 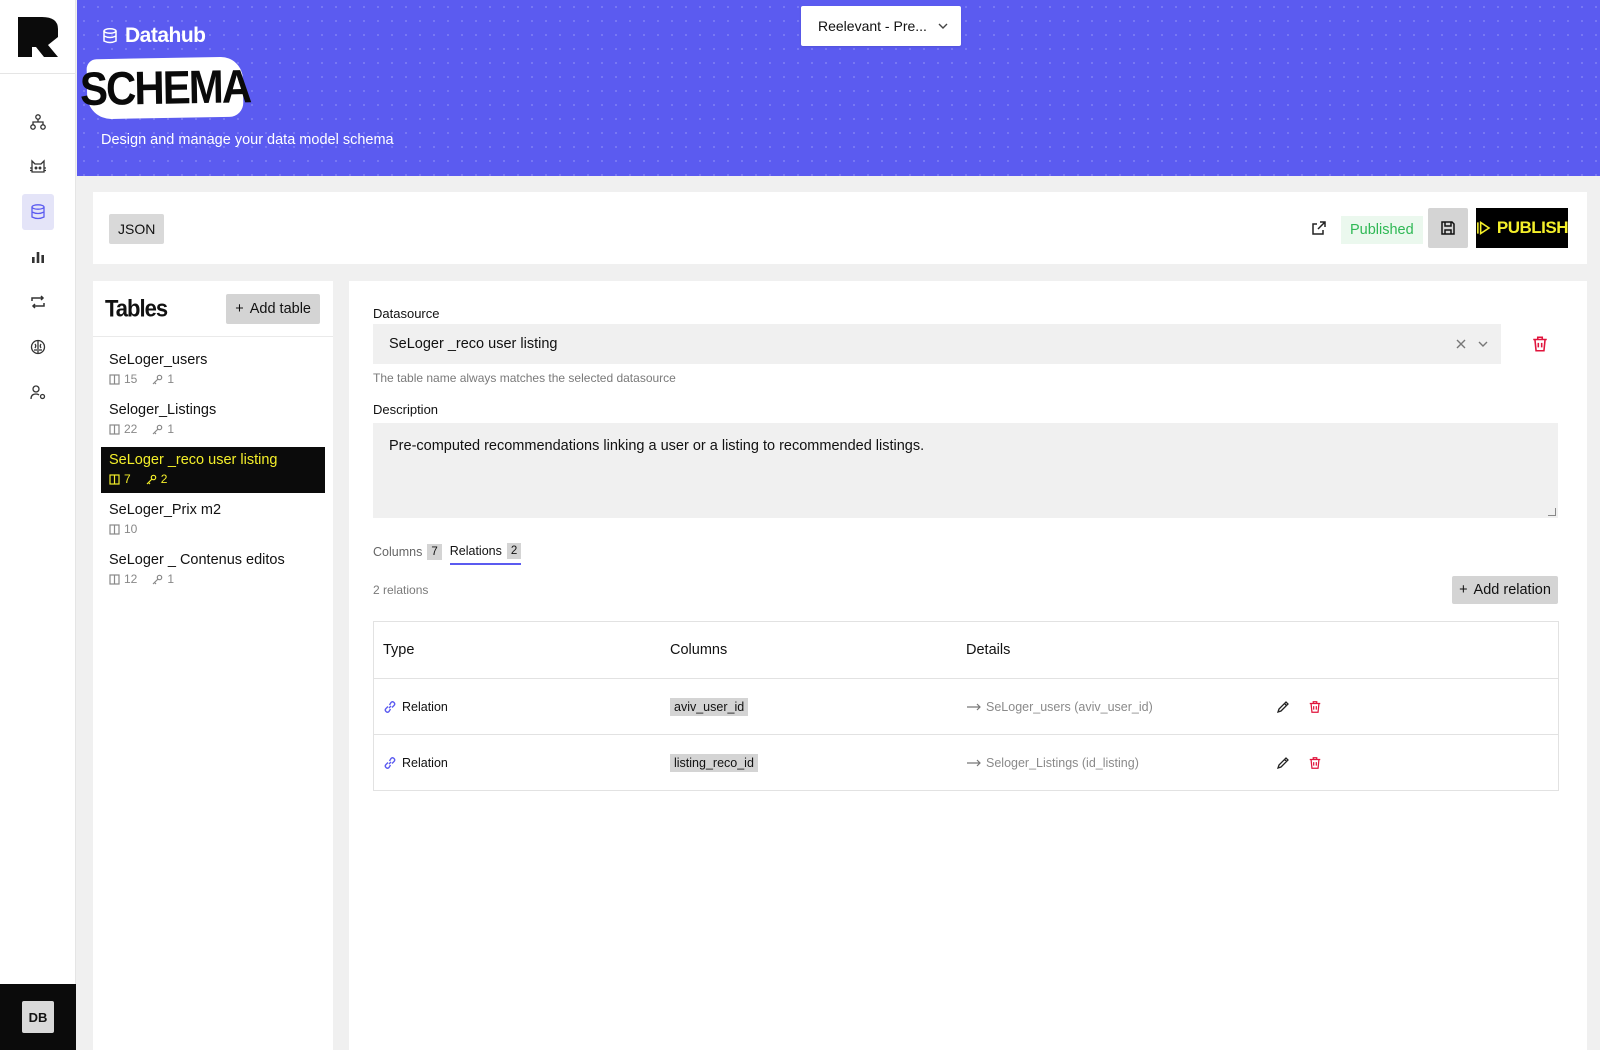 I want to click on nav-cat, so click(x=38, y=167).